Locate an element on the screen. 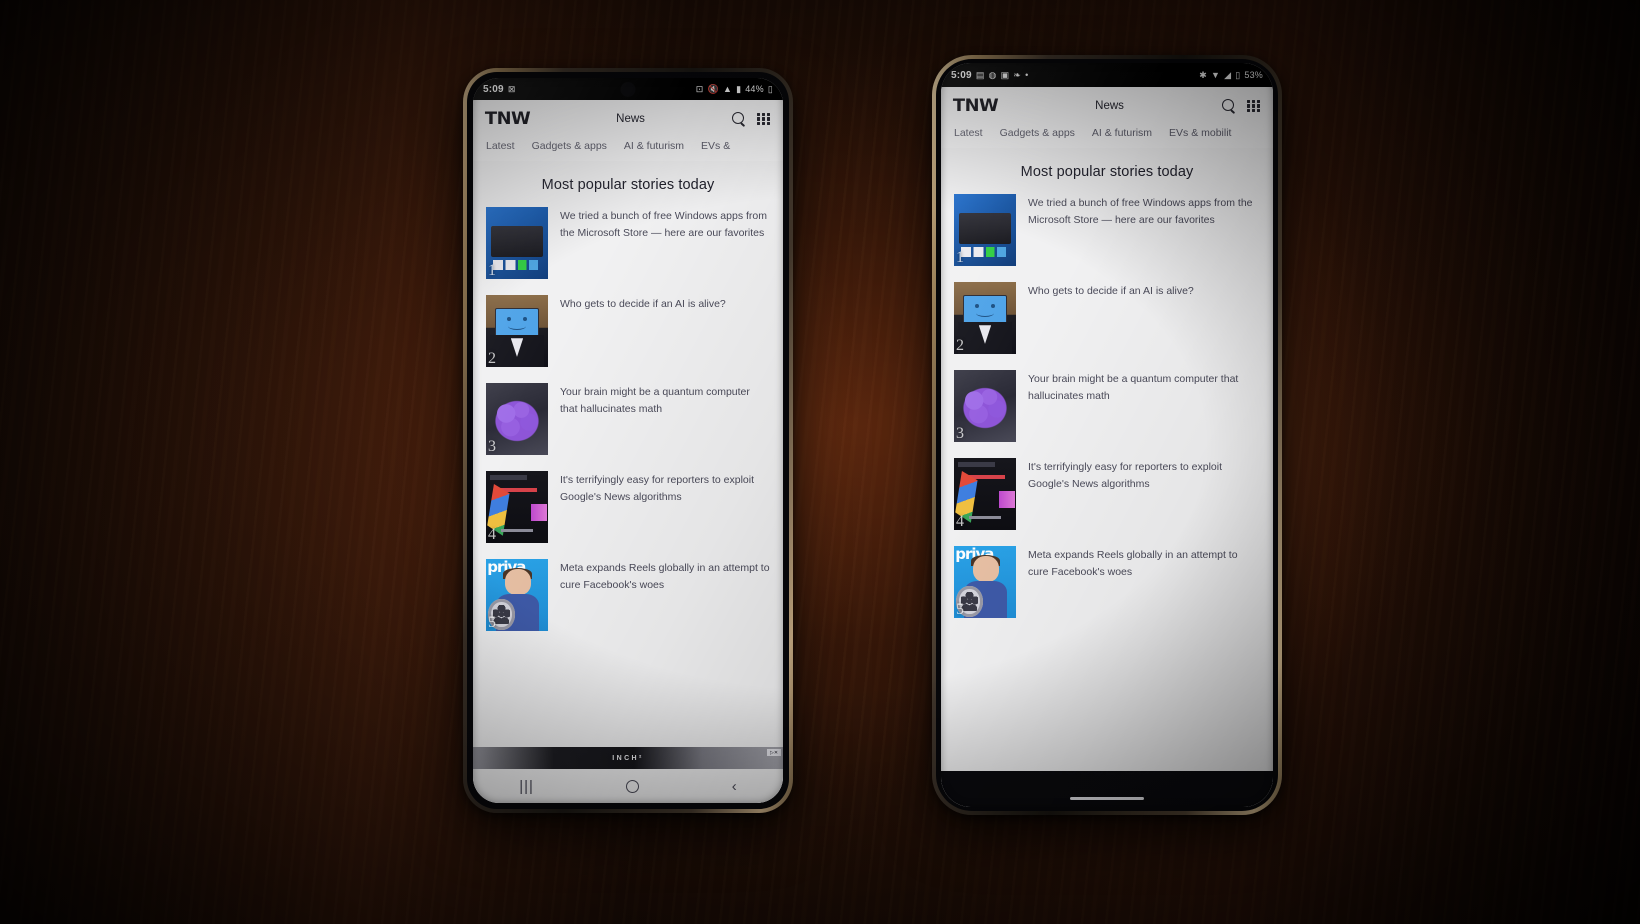 This screenshot has width=1640, height=924. recents-icon: ||| is located at coordinates (526, 786).